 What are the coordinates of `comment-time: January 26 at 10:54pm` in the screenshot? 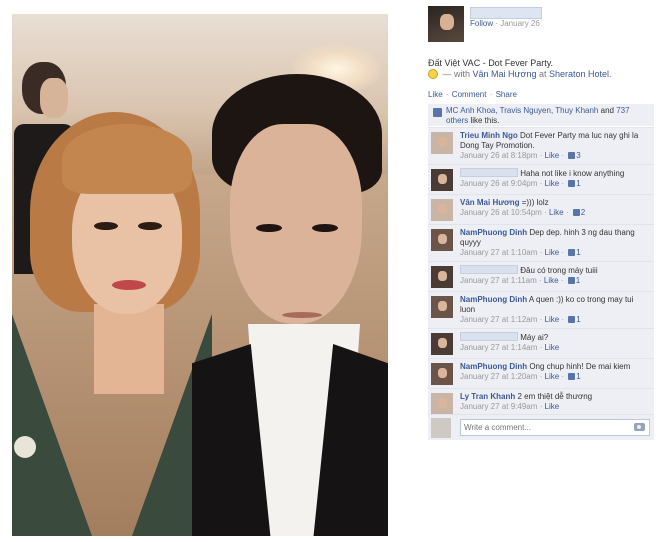 It's located at (501, 212).